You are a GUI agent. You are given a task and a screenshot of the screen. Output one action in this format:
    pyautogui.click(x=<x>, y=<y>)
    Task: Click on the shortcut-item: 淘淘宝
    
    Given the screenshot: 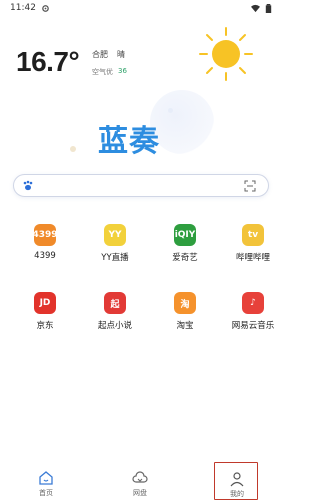 What is the action you would take?
    pyautogui.click(x=185, y=317)
    